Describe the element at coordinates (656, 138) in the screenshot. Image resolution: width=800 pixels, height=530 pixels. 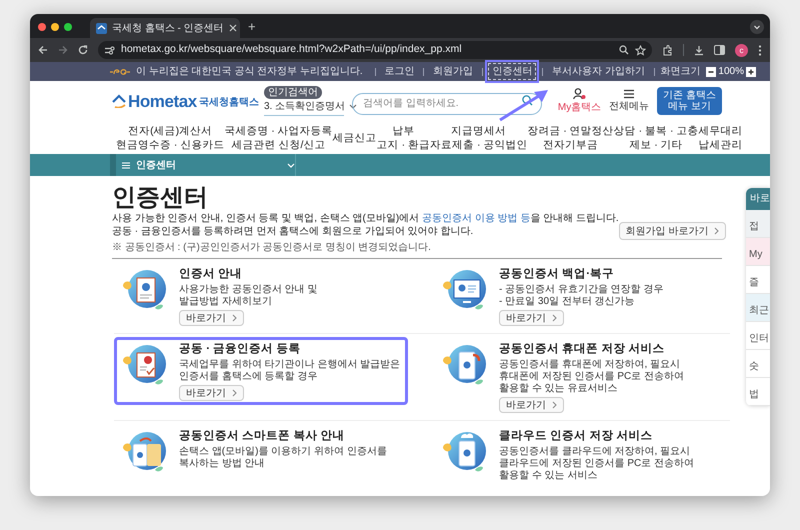
I see `nav-menu-item: 상담 · 불복 · 고충 제보 · 기타` at that location.